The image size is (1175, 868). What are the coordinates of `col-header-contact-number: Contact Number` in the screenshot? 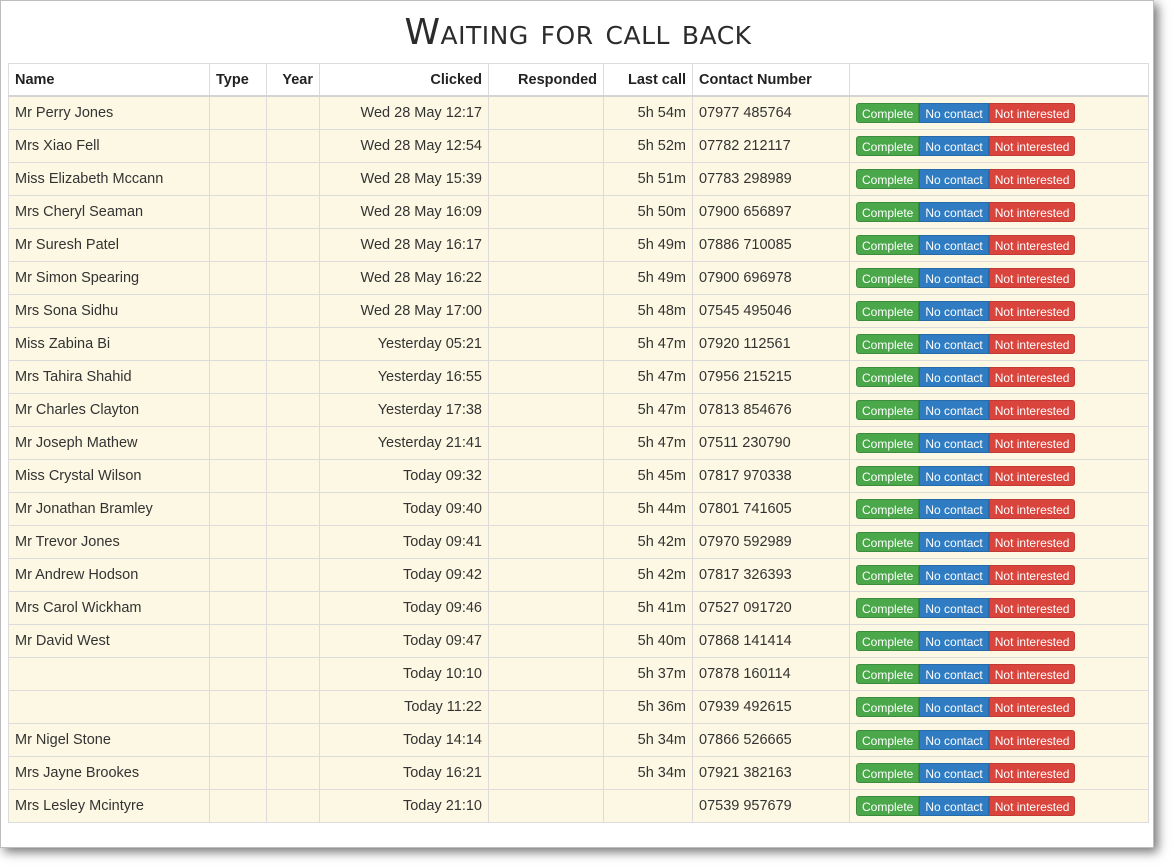 It's located at (771, 80).